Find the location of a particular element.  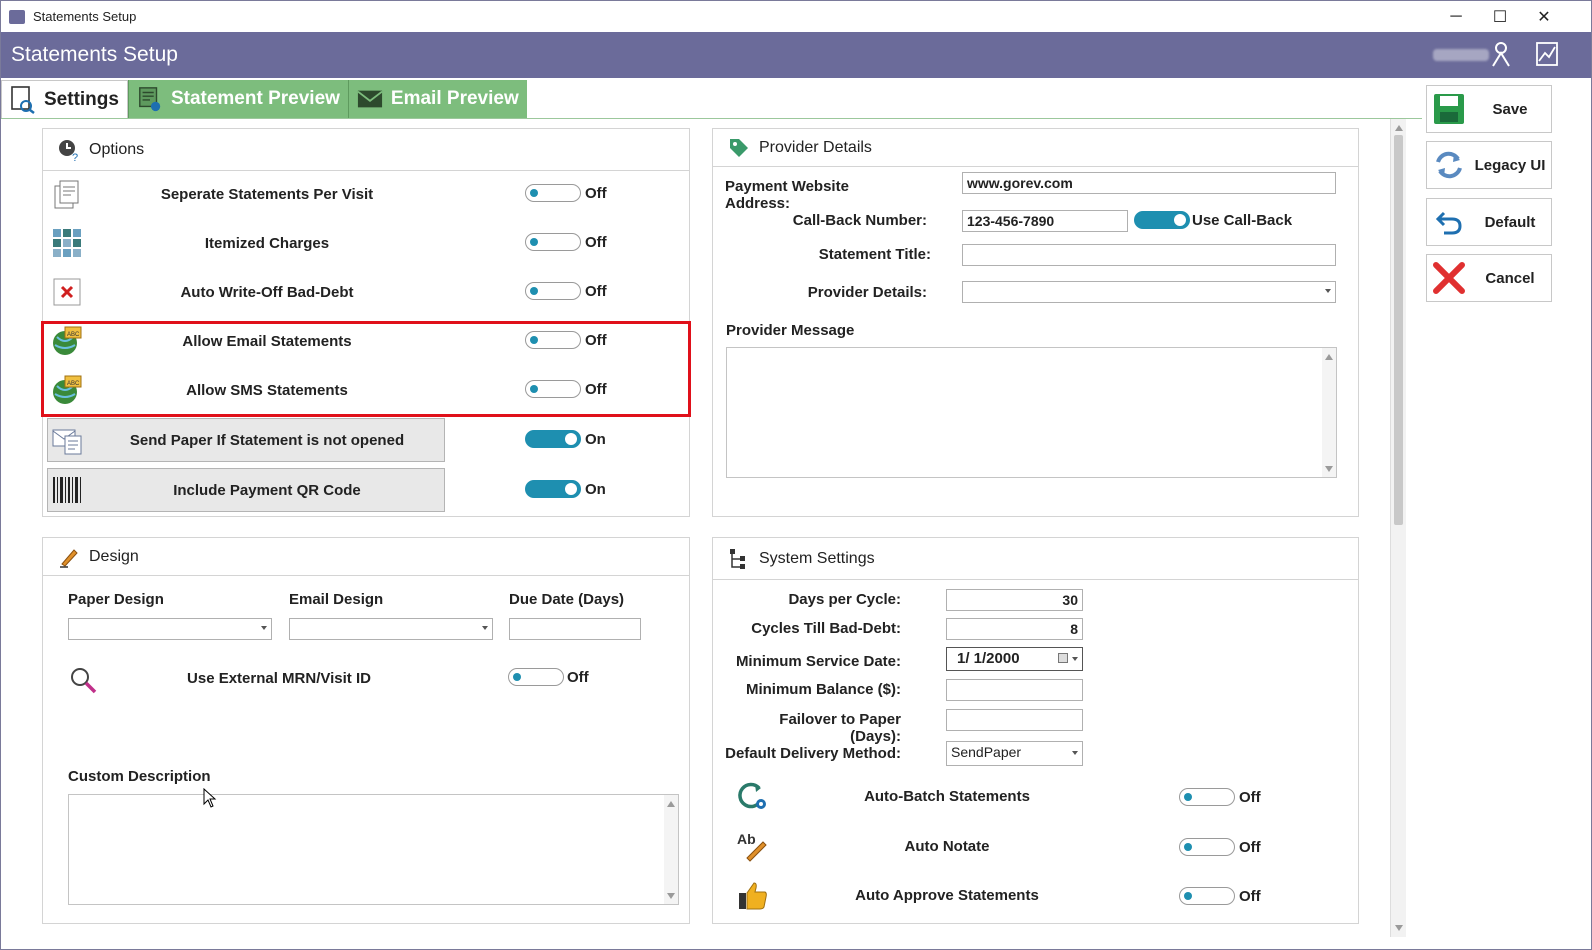

cycles-bad-debt-label: Cycles Till Bad-Debt: is located at coordinates (826, 628).